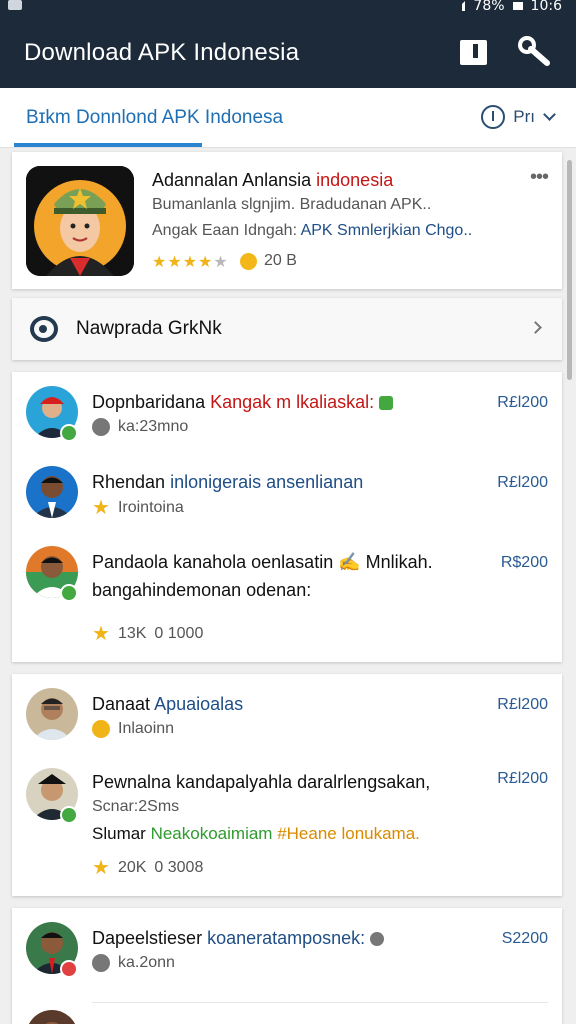 Image resolution: width=576 pixels, height=1024 pixels. What do you see at coordinates (292, 204) in the screenshot?
I see `app-description-1: Bumanlanla slgnjim. Bradudanan APK..` at bounding box center [292, 204].